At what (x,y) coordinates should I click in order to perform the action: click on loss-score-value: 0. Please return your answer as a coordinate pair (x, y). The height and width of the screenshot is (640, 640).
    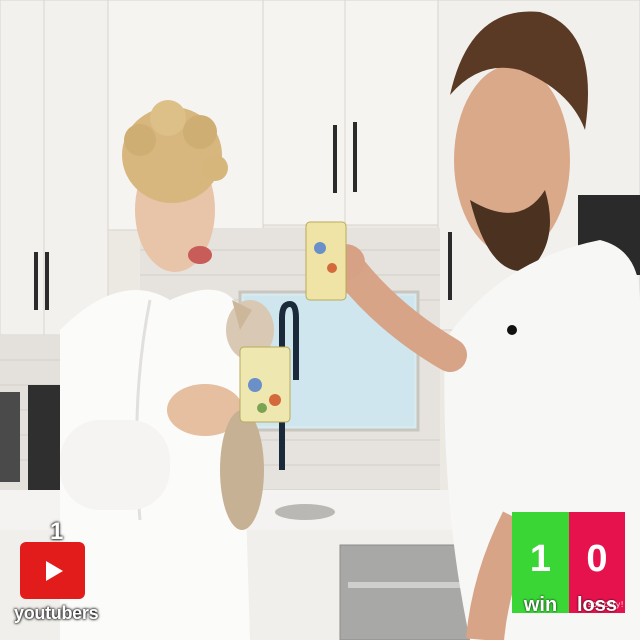
    Looking at the image, I should click on (597, 559).